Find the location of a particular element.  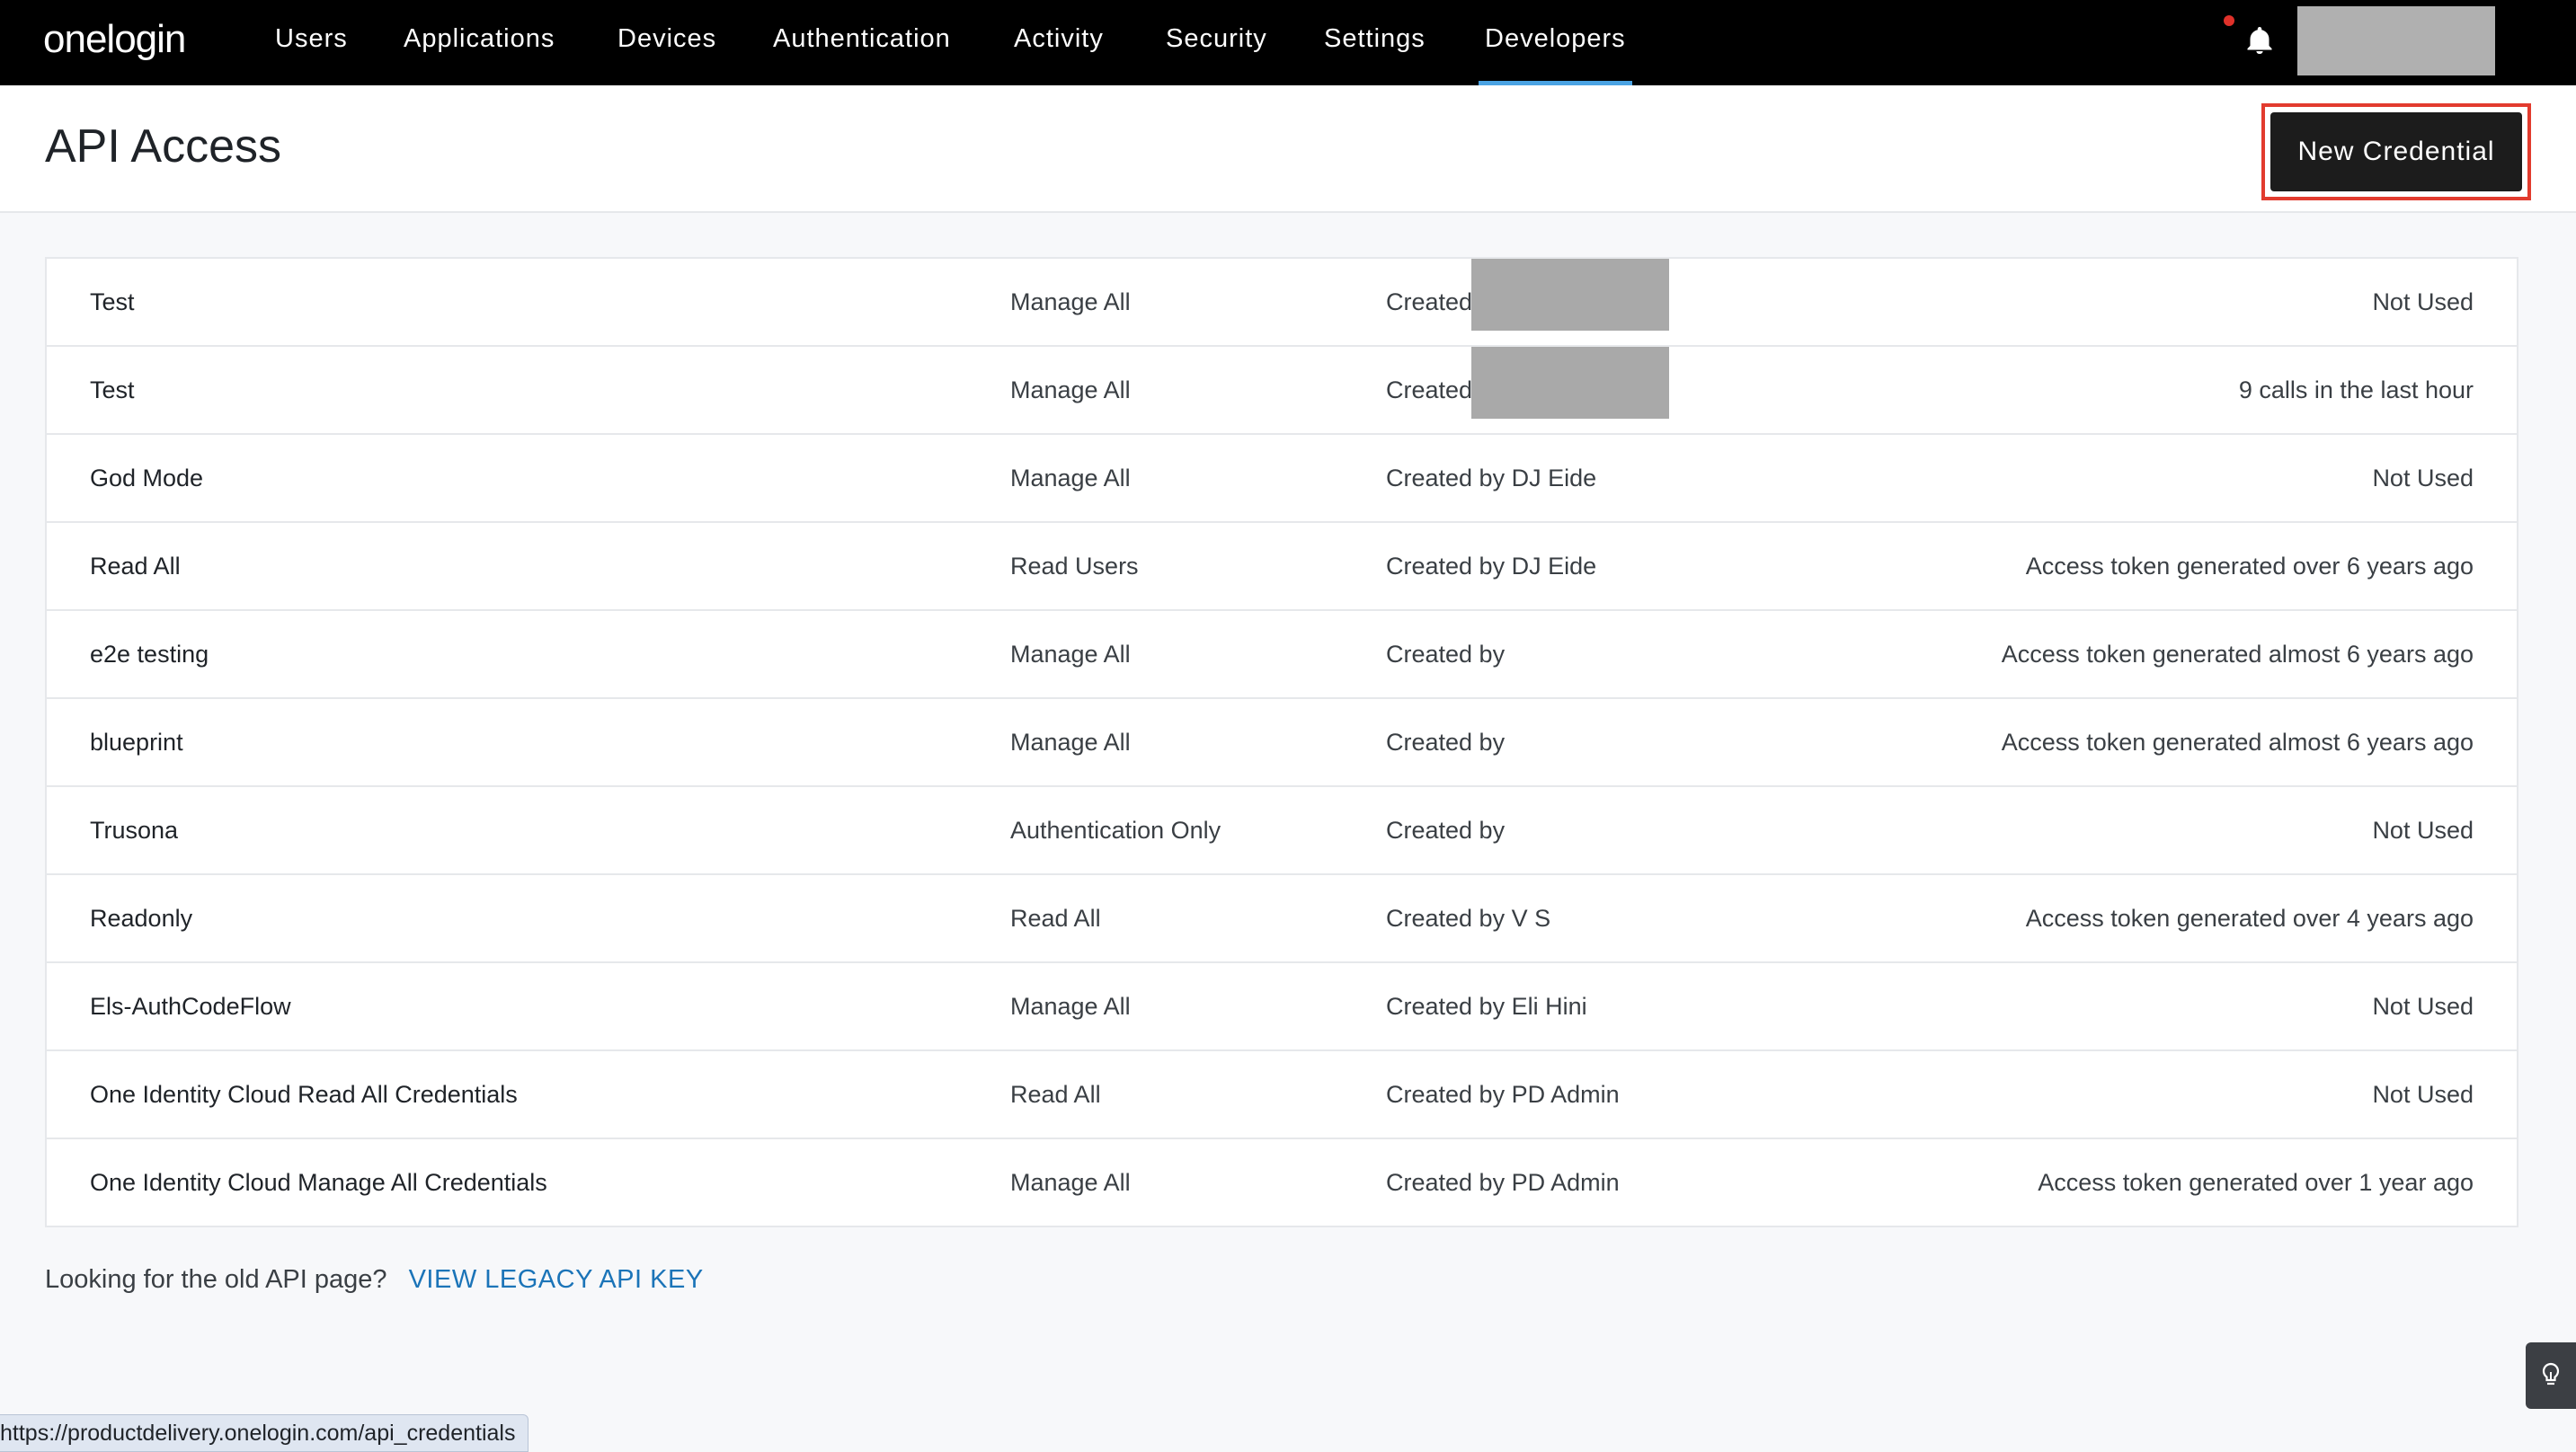

nav-item-developers: Developers is located at coordinates (1555, 42).